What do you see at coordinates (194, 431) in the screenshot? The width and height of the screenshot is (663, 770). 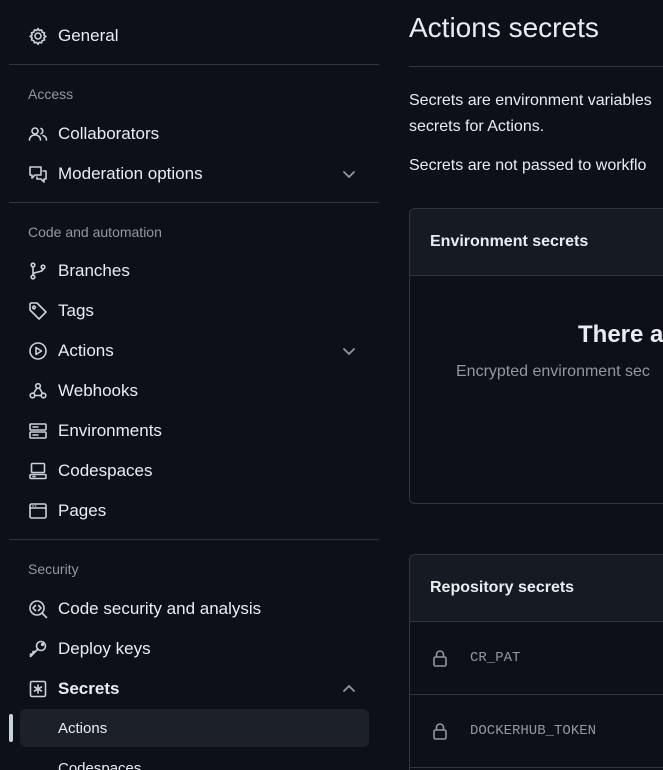 I see `sidebar-item-environments: Environments` at bounding box center [194, 431].